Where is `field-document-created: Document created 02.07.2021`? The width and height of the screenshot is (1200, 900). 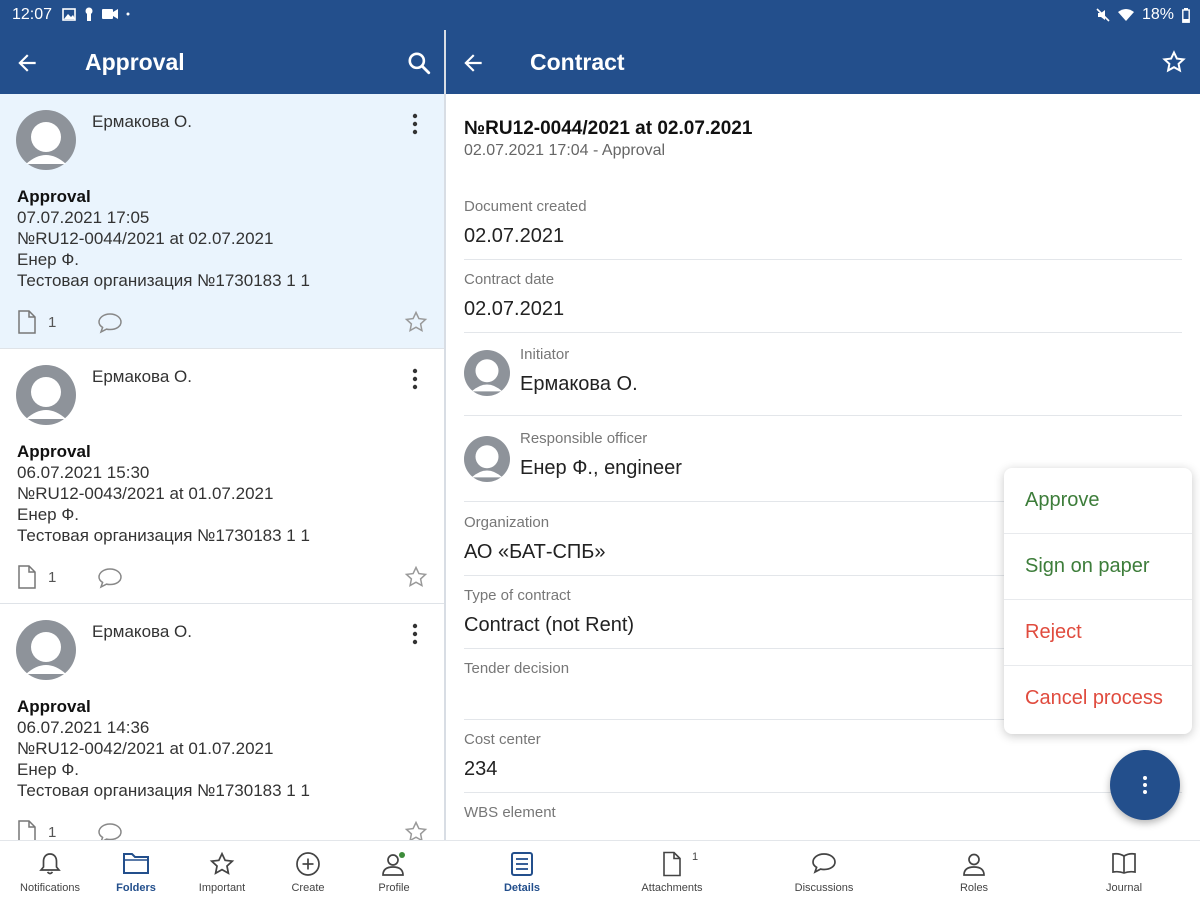
field-document-created: Document created 02.07.2021 is located at coordinates (823, 226).